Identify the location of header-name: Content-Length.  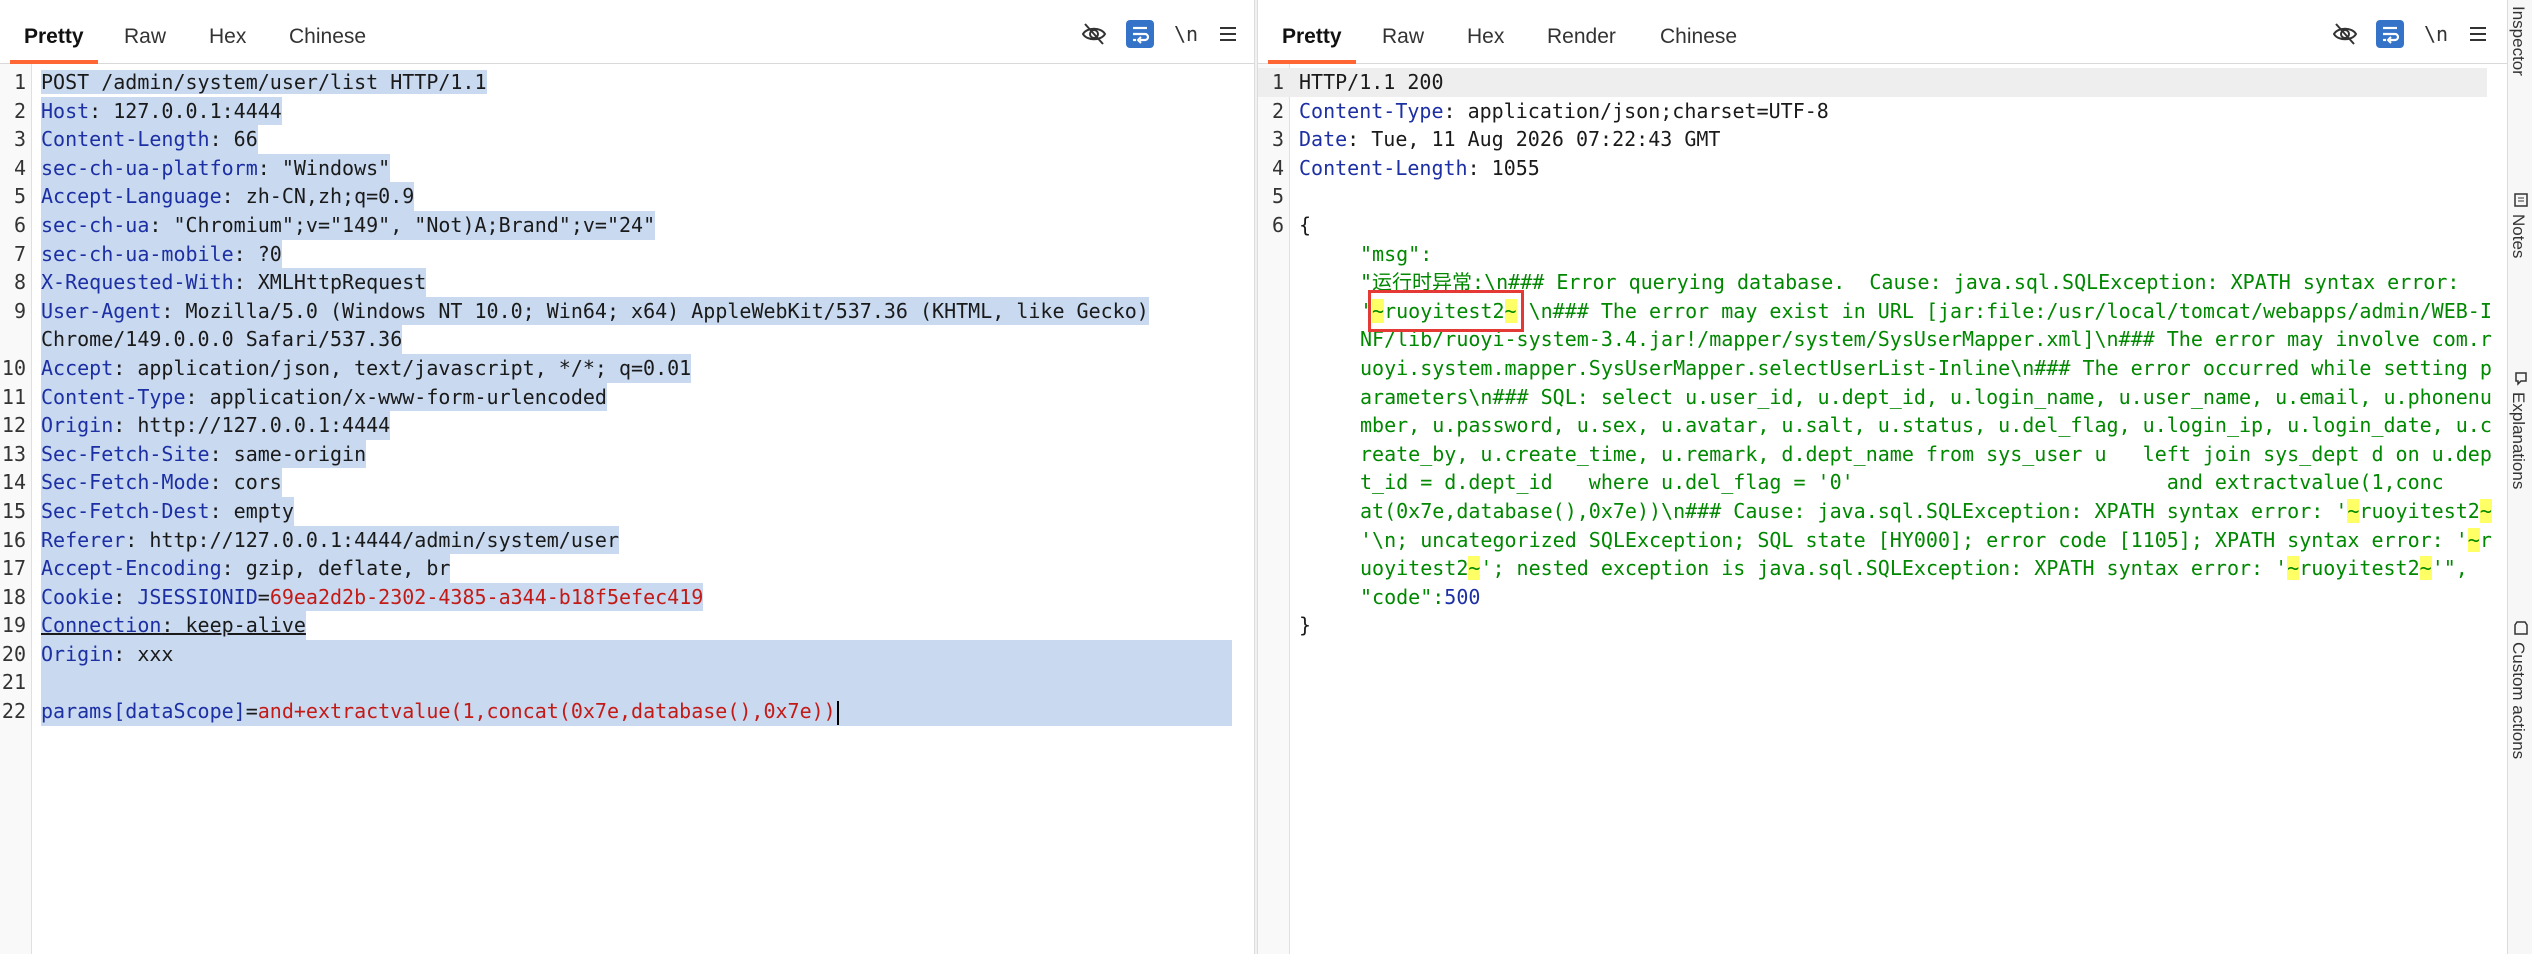
(1383, 167).